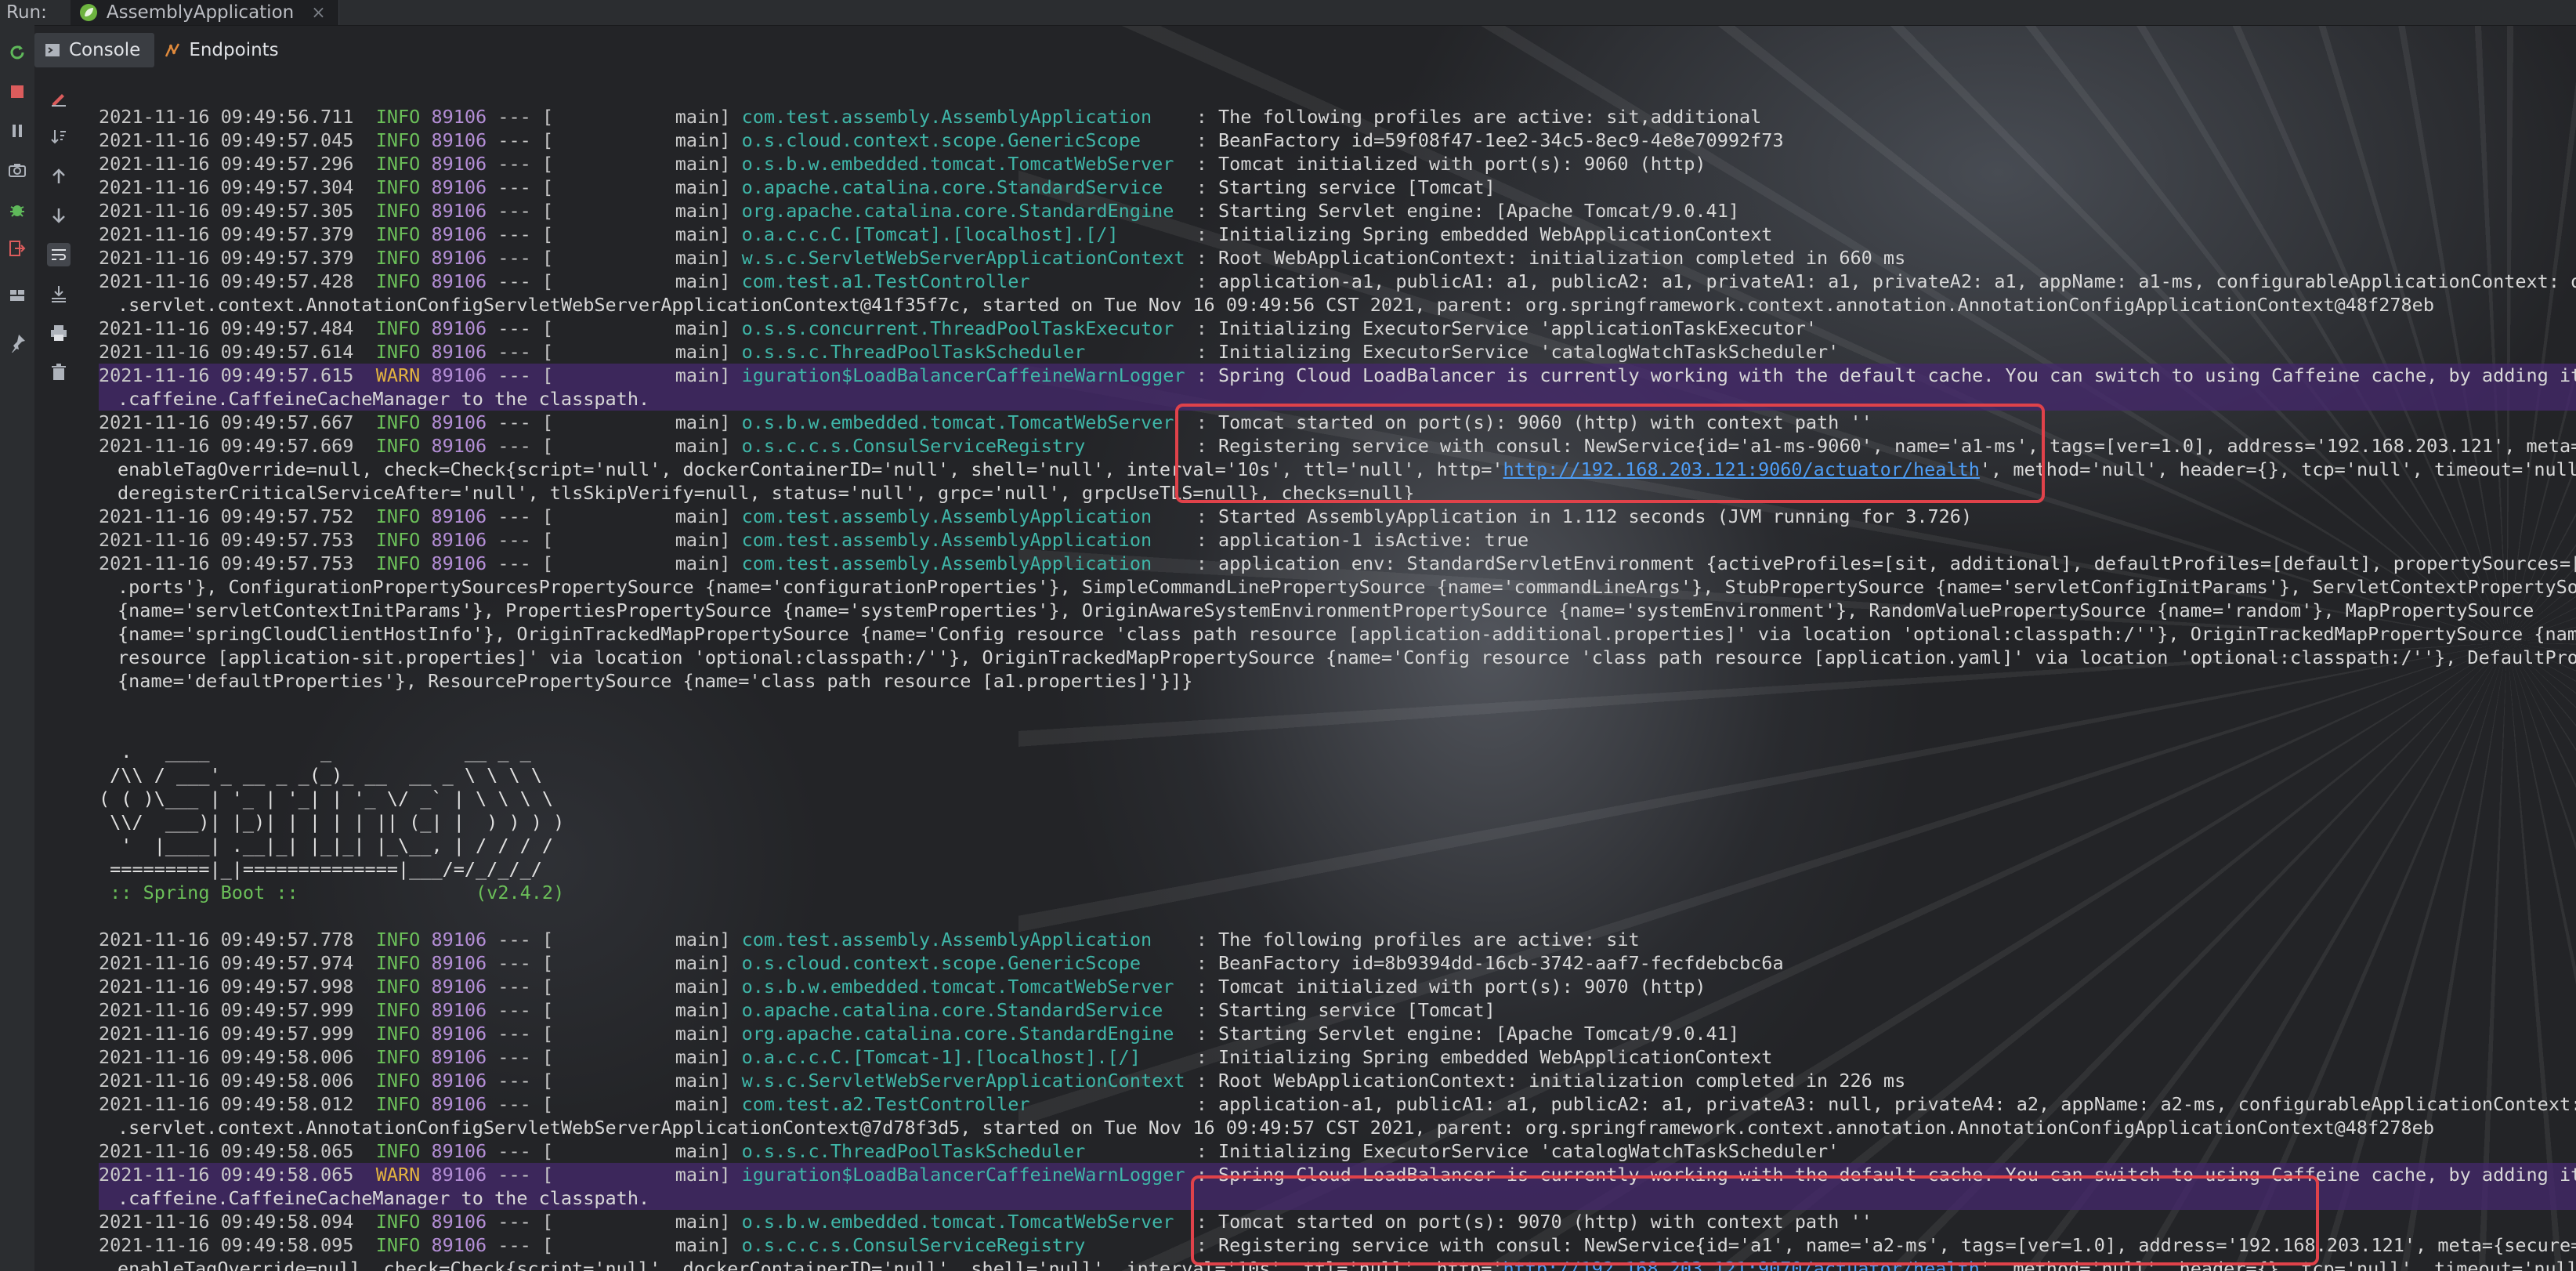  I want to click on print-icon, so click(59, 333).